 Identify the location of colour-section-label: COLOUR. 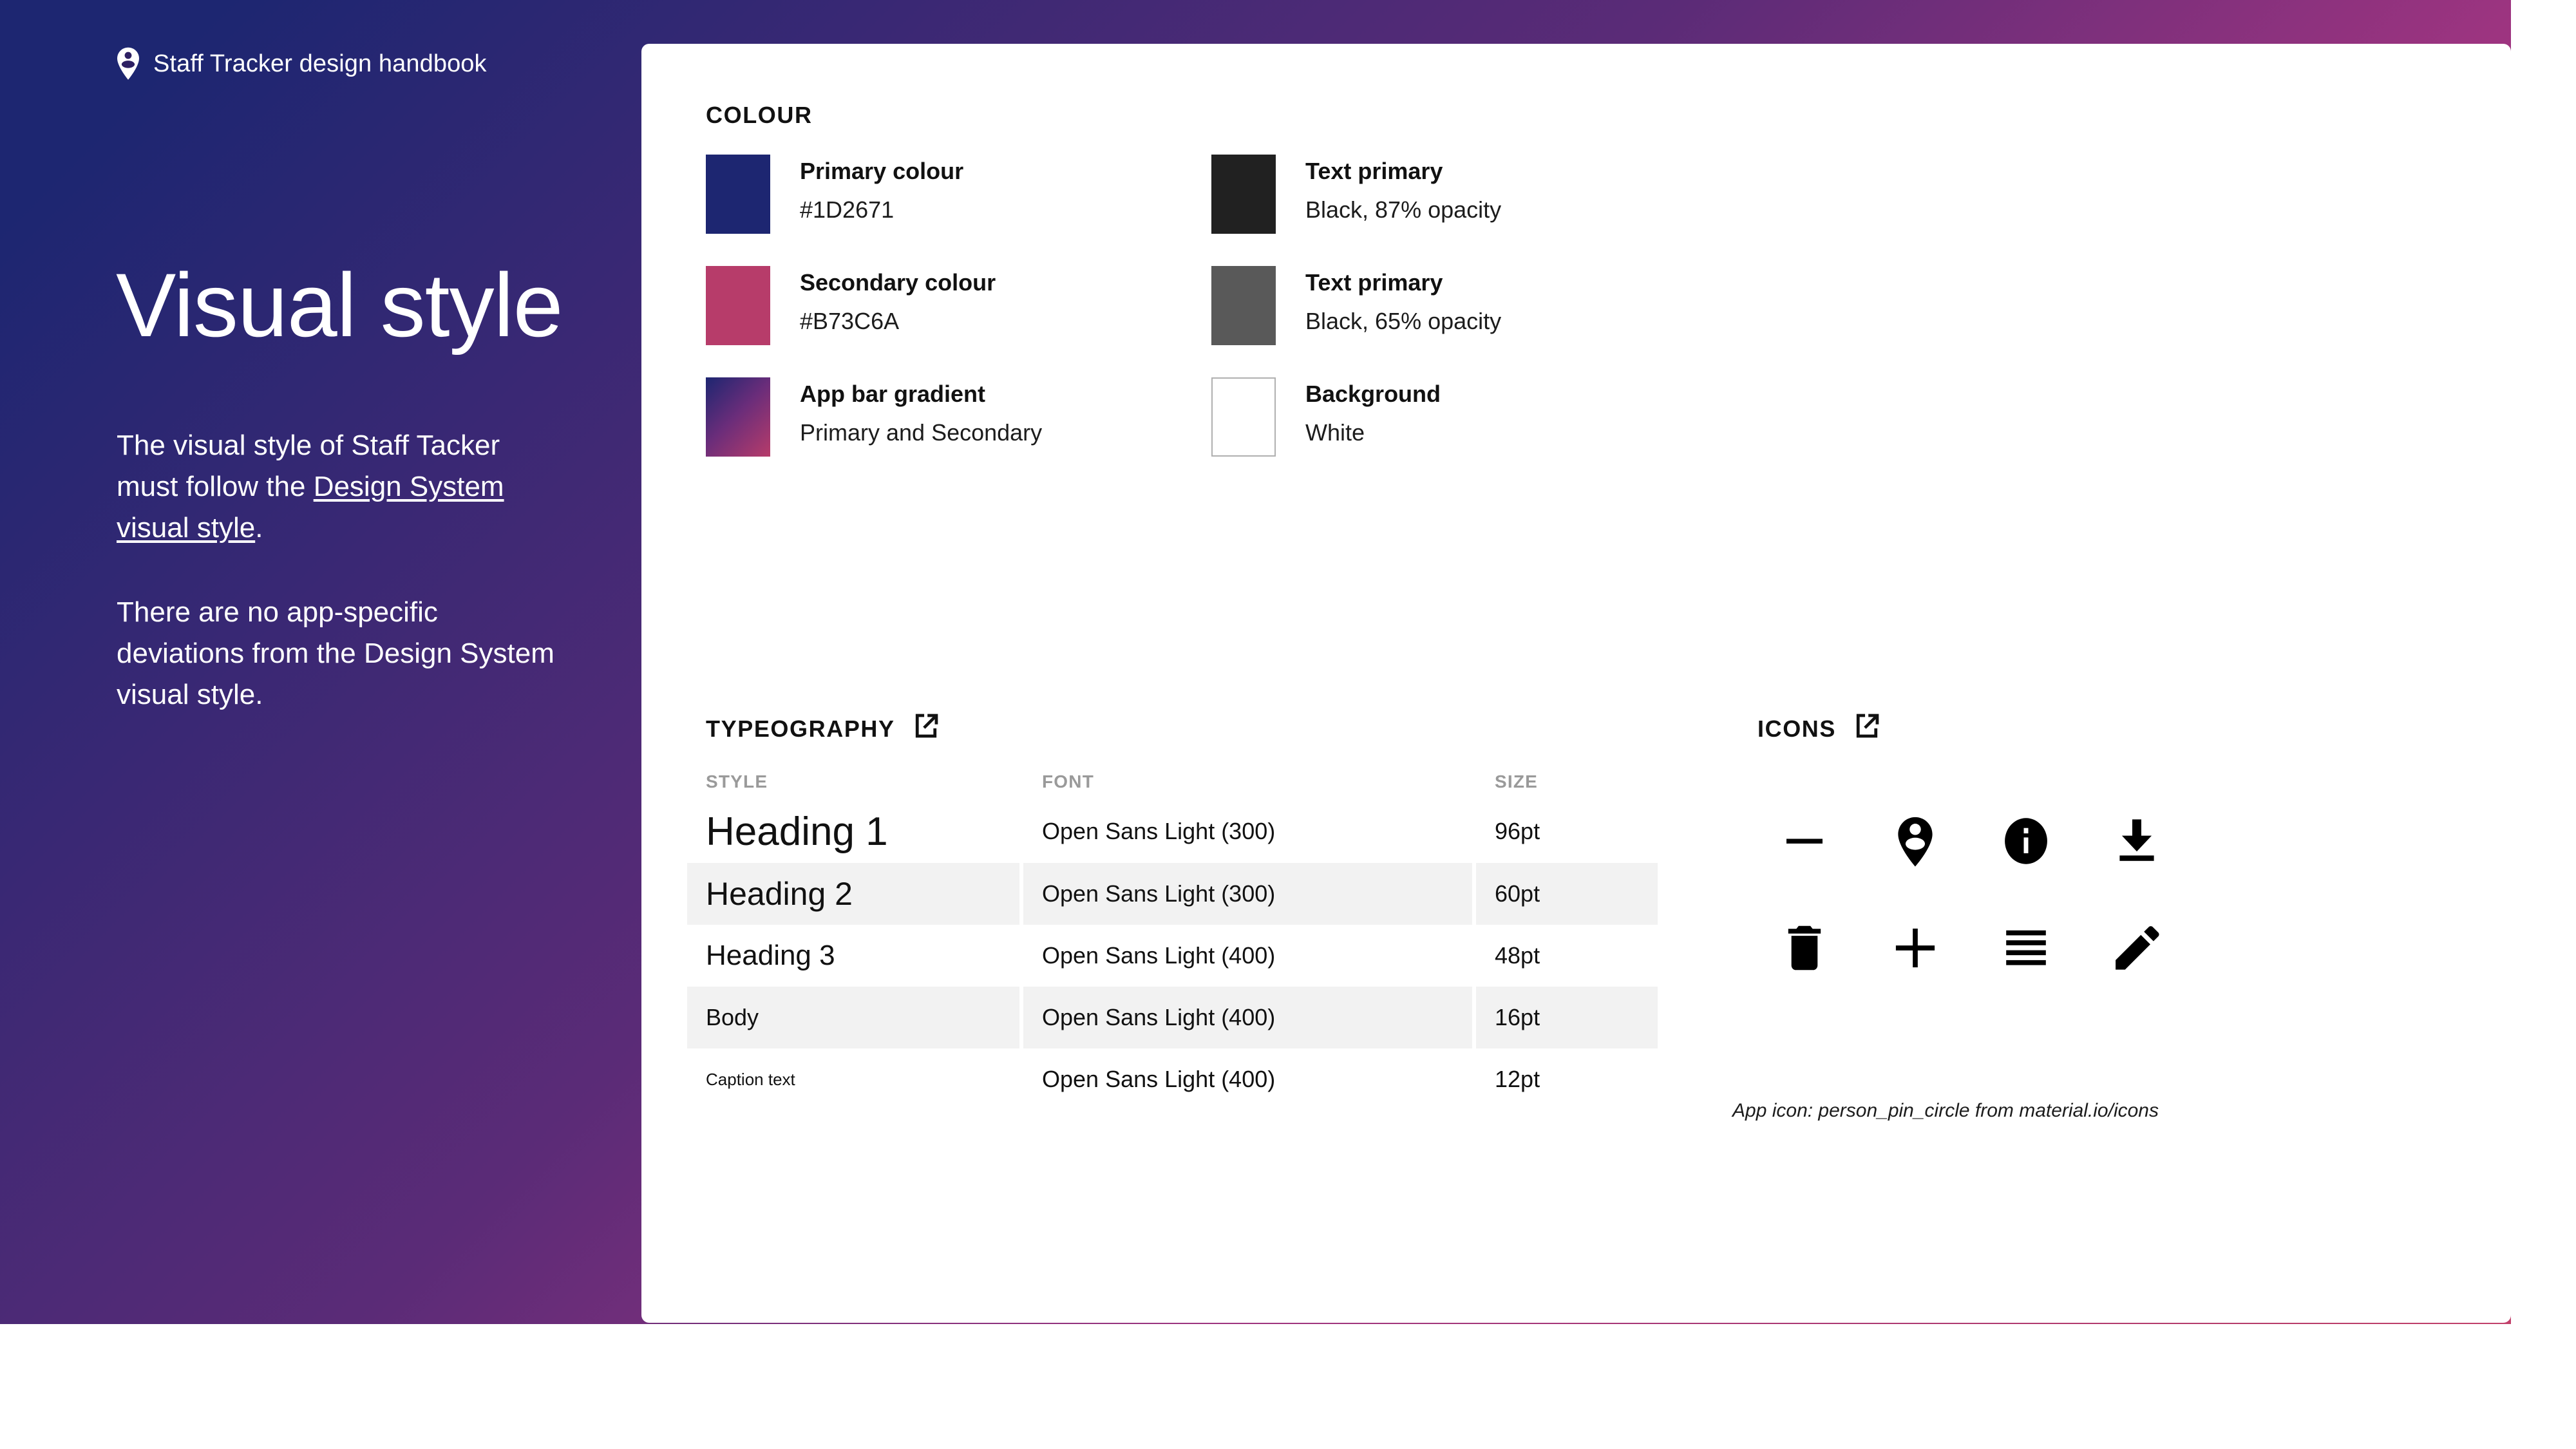
(759, 115).